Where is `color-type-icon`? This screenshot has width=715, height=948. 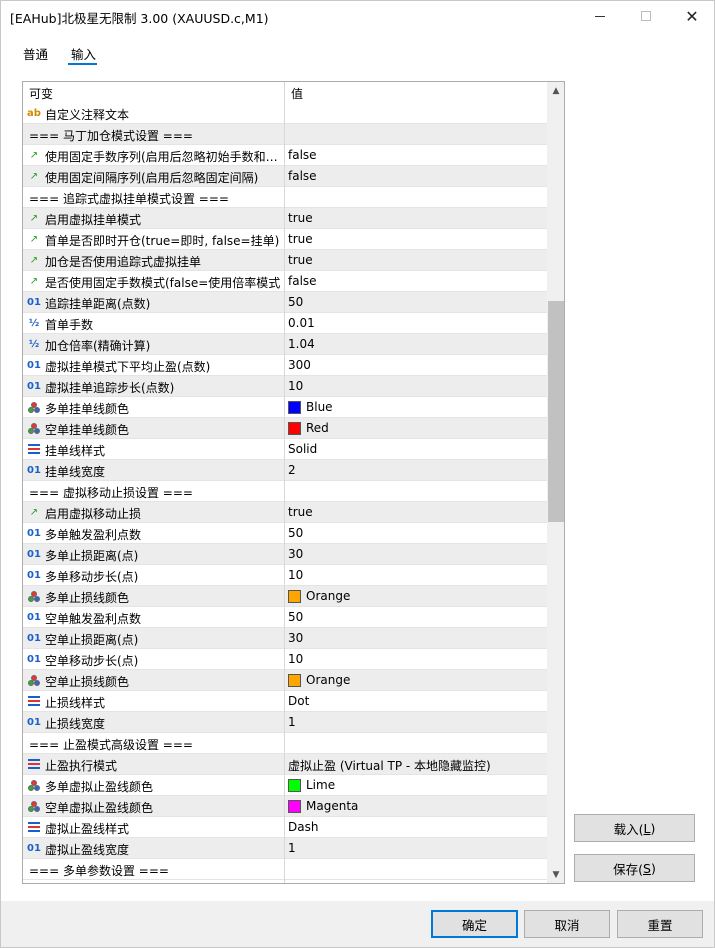 color-type-icon is located at coordinates (34, 806).